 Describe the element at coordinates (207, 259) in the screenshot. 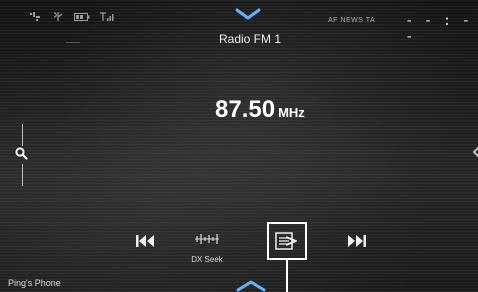

I see `dx-seek-label: DX Seek` at that location.